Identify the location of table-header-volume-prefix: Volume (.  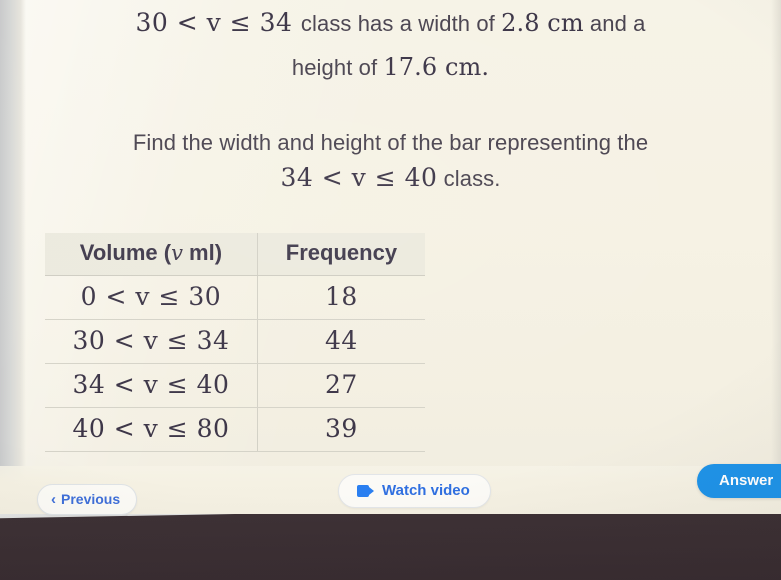
(125, 252).